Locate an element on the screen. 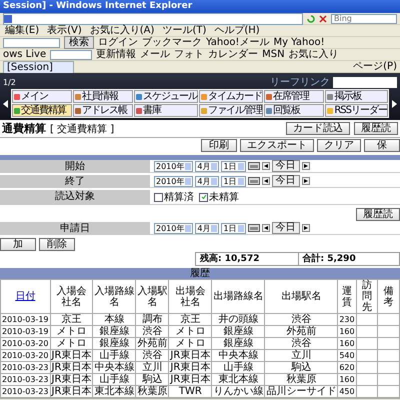  menu-item: 編集(E) is located at coordinates (22, 30).